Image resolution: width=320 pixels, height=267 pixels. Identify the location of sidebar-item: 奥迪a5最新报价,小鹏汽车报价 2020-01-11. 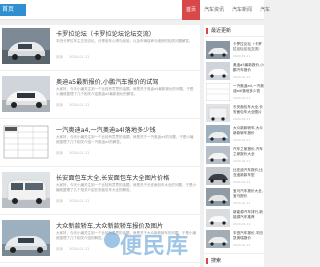
(235, 72).